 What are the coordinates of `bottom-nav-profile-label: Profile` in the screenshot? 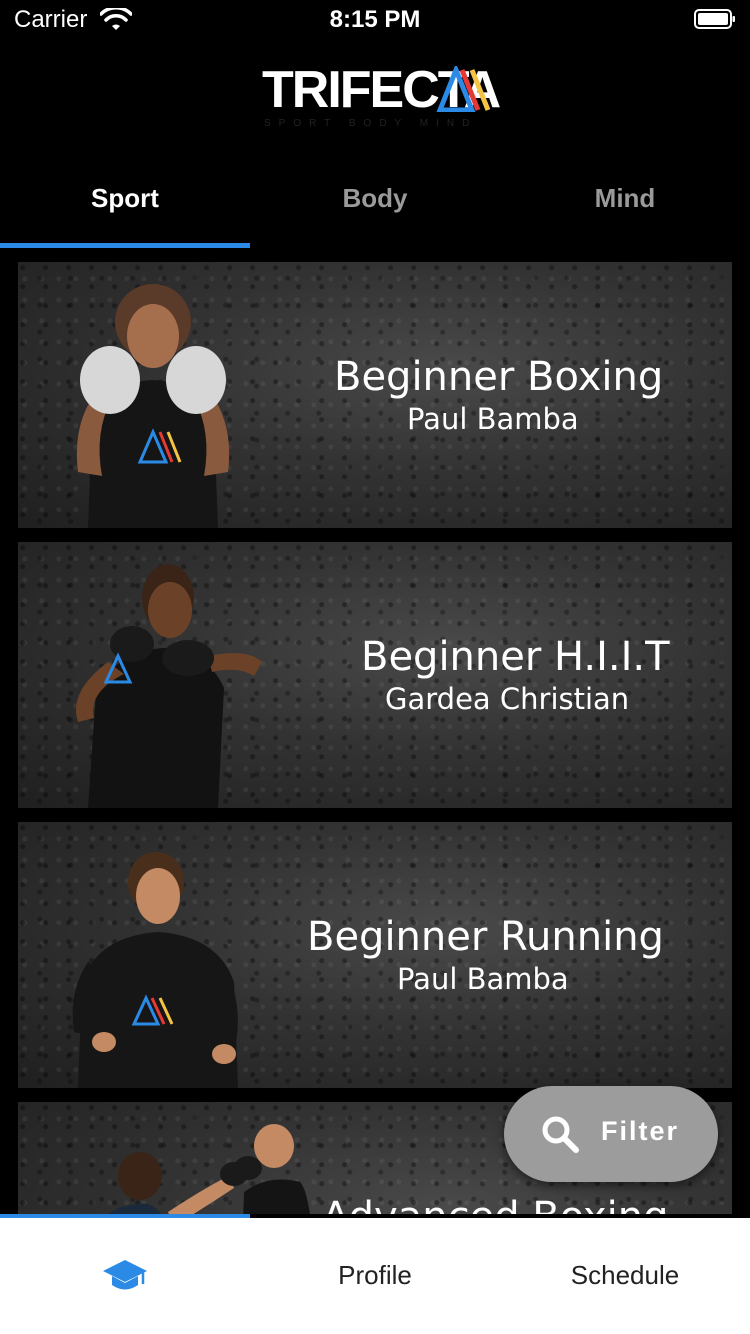 It's located at (375, 1275).